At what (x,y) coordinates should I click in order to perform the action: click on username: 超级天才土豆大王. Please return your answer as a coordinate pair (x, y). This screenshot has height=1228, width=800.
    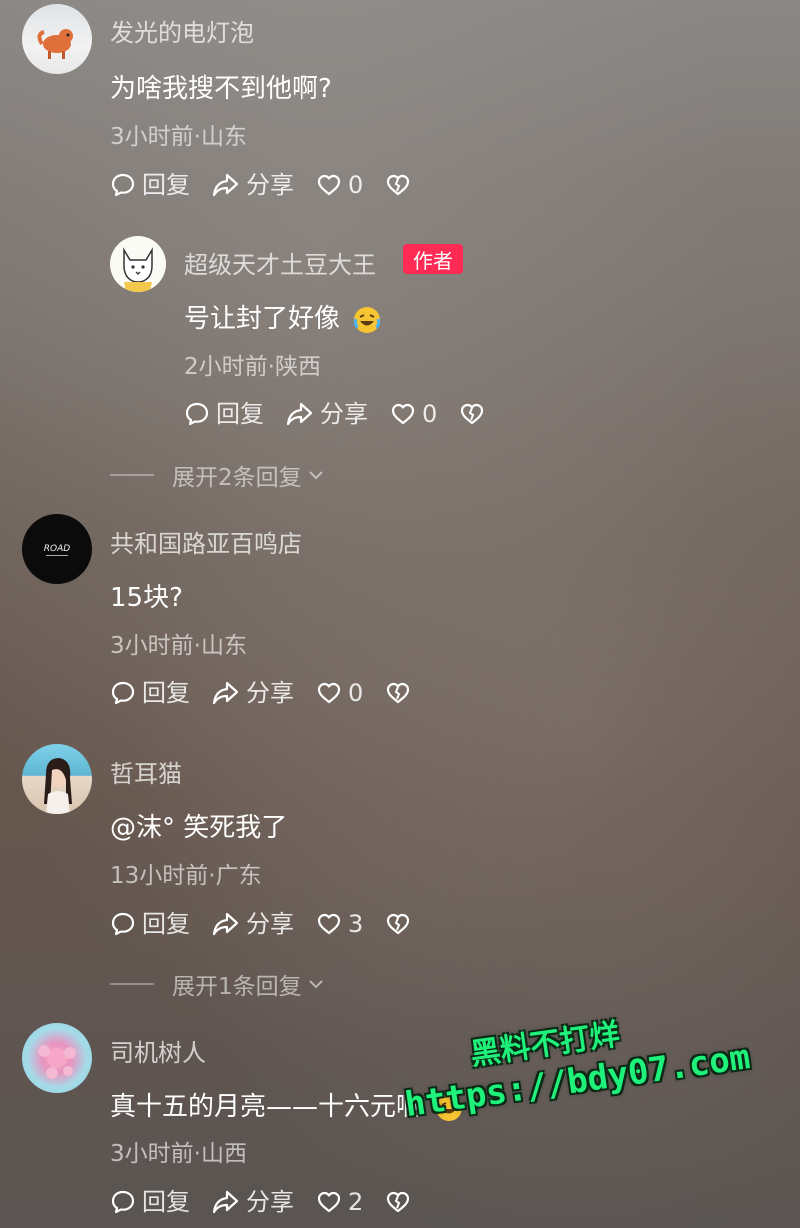
    Looking at the image, I should click on (280, 262).